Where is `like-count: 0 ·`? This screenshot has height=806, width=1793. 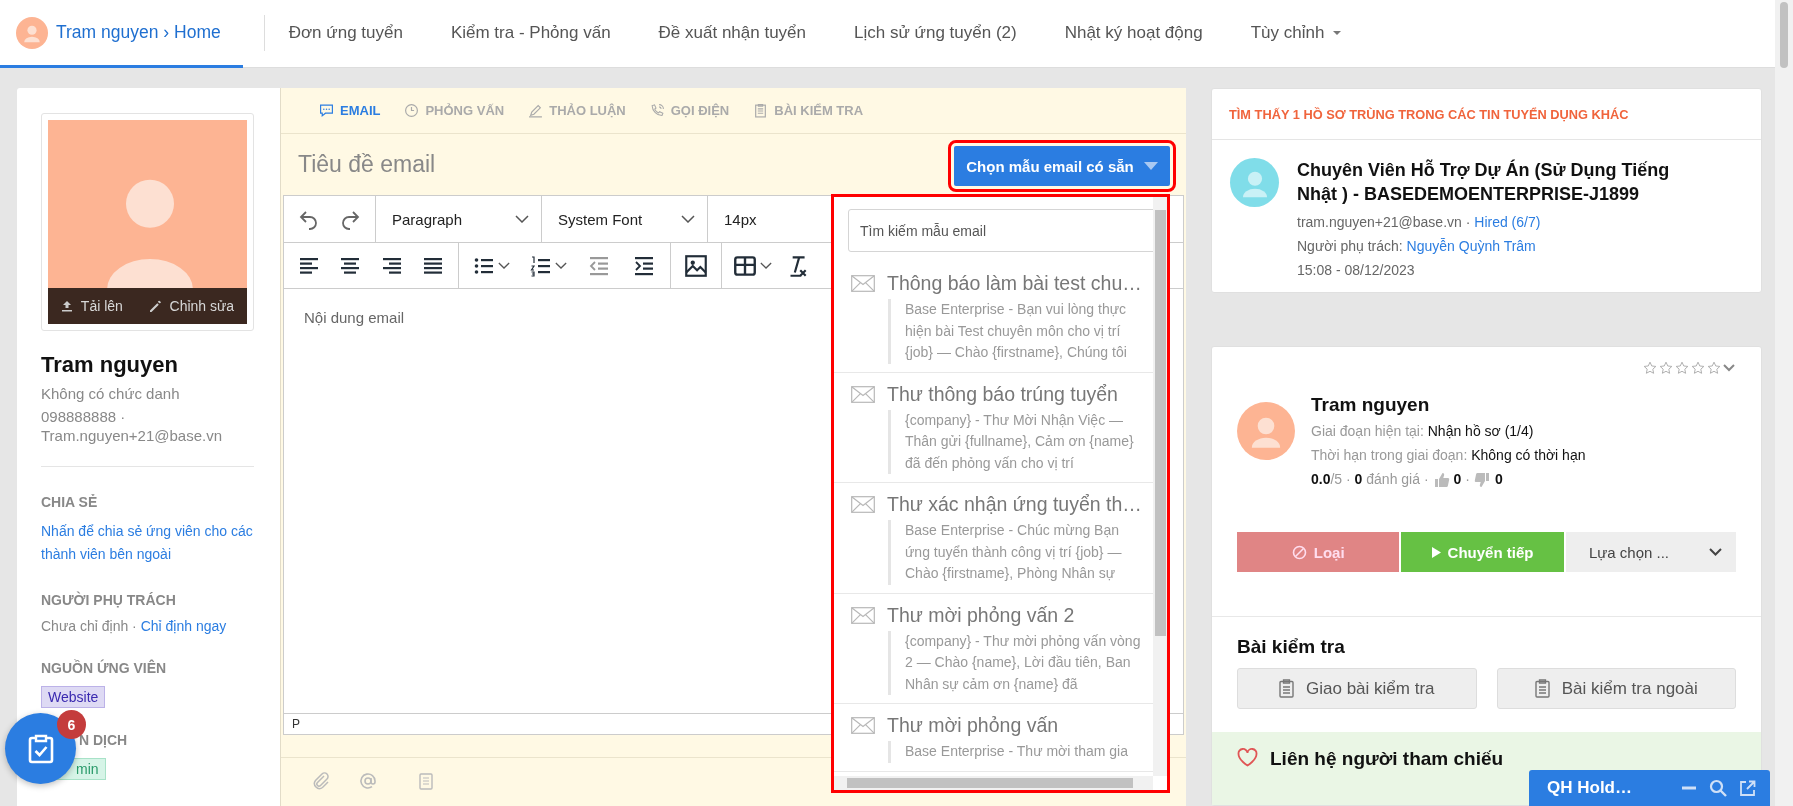
like-count: 0 · is located at coordinates (1461, 479).